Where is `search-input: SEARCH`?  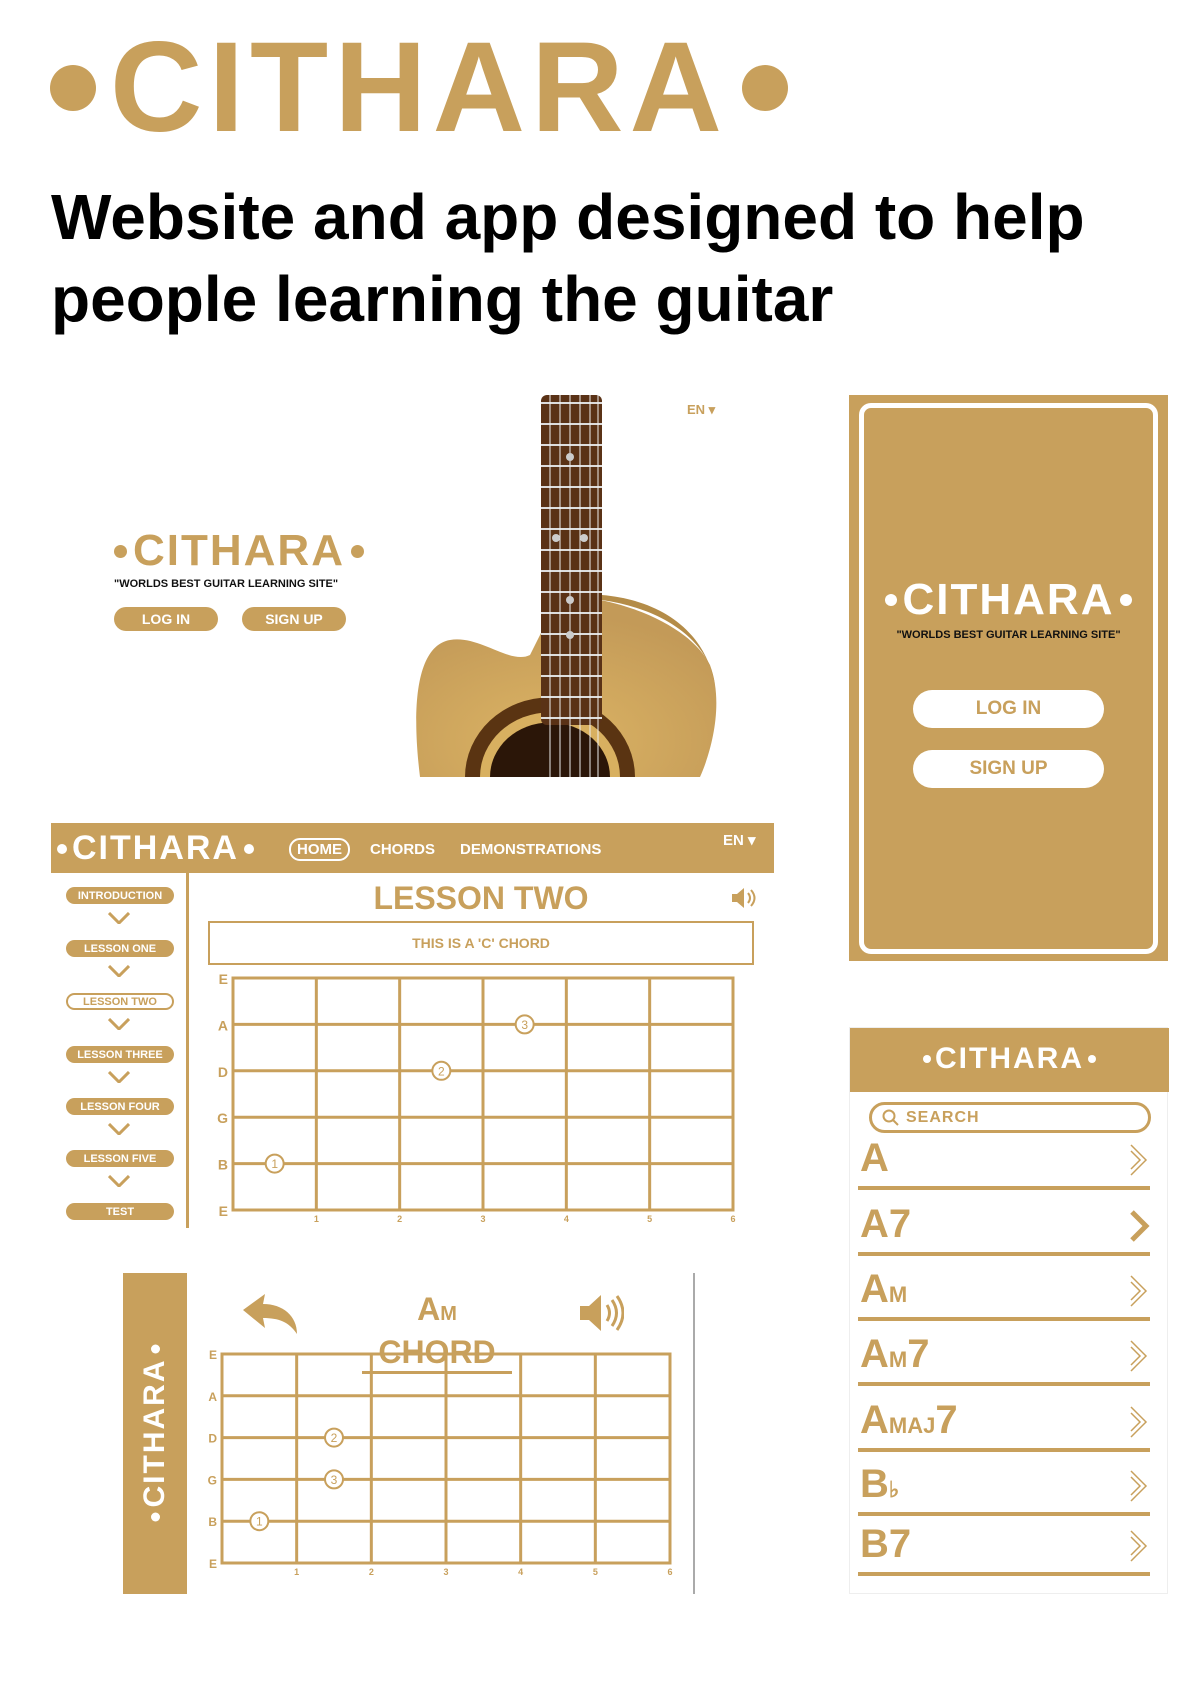 search-input: SEARCH is located at coordinates (1010, 1117).